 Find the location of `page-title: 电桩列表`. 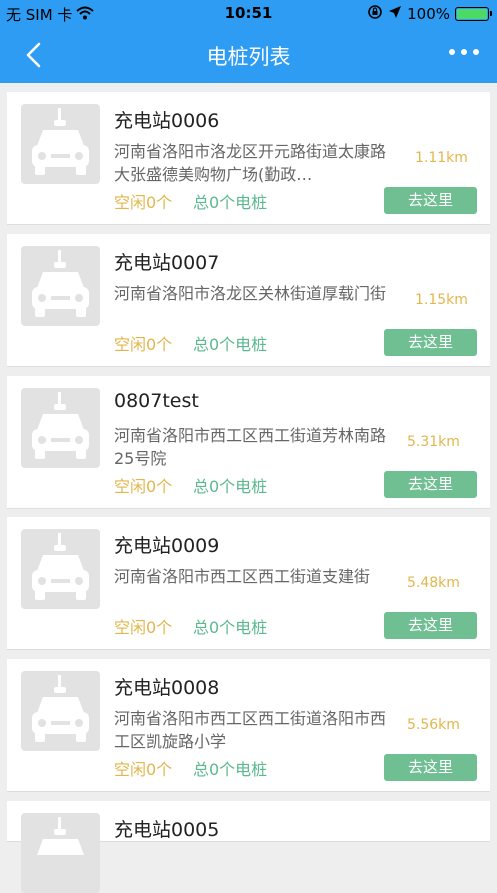

page-title: 电桩列表 is located at coordinates (248, 57).